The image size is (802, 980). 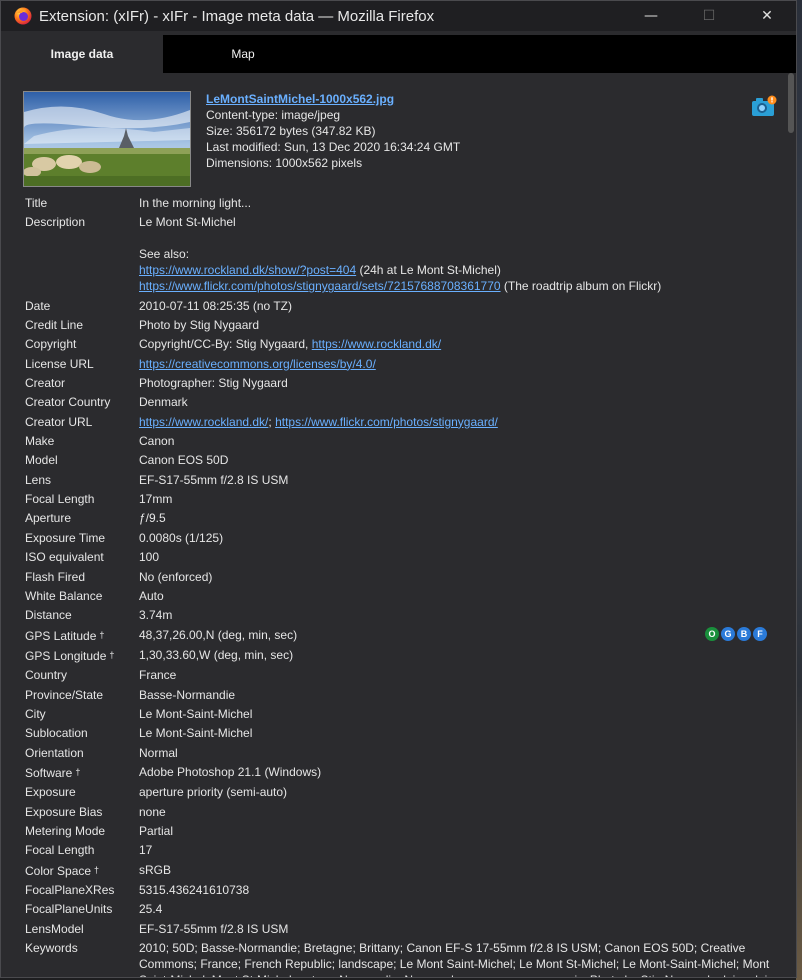 What do you see at coordinates (137, 890) in the screenshot?
I see `meta-row-focal-plane-xres: FocalPlaneXRes 5315.436241610738` at bounding box center [137, 890].